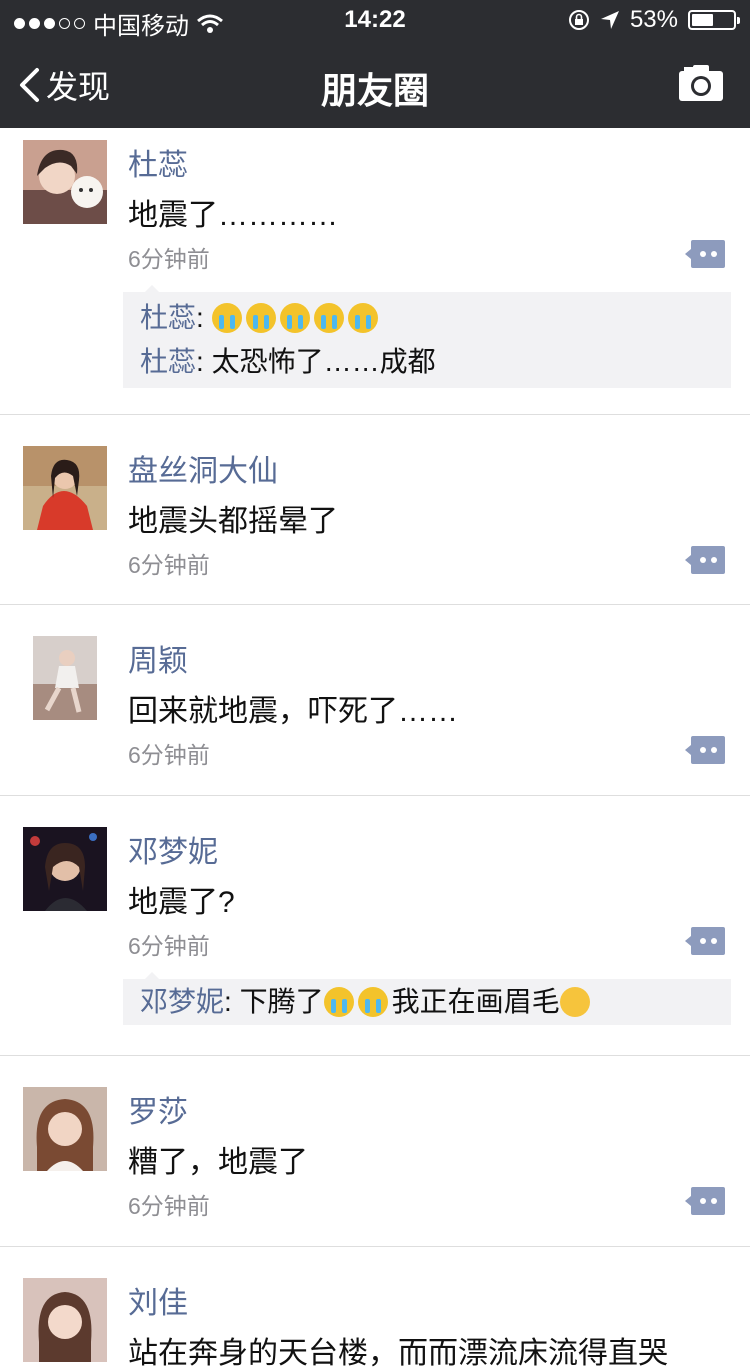 The height and width of the screenshot is (1372, 750). Describe the element at coordinates (574, 1001) in the screenshot. I see `laughing-emoji-icon` at that location.